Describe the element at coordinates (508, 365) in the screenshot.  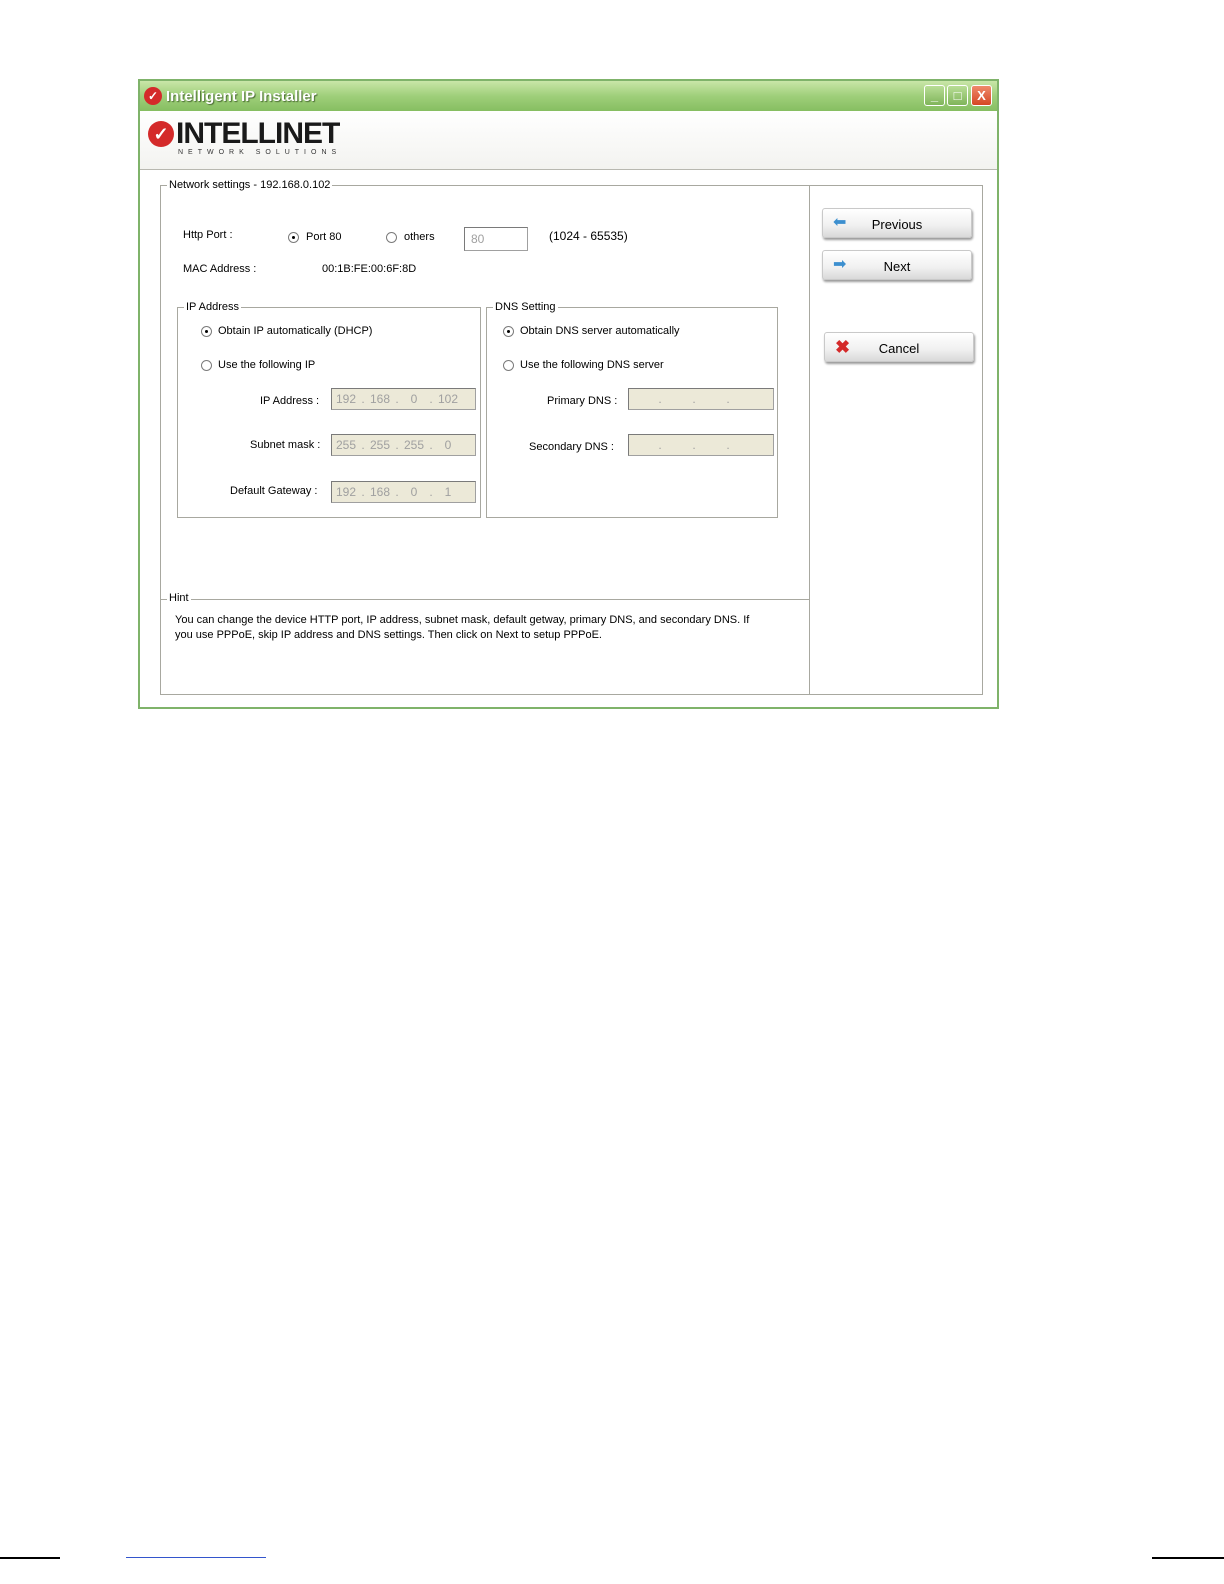
I see `dns-manual-radio` at that location.